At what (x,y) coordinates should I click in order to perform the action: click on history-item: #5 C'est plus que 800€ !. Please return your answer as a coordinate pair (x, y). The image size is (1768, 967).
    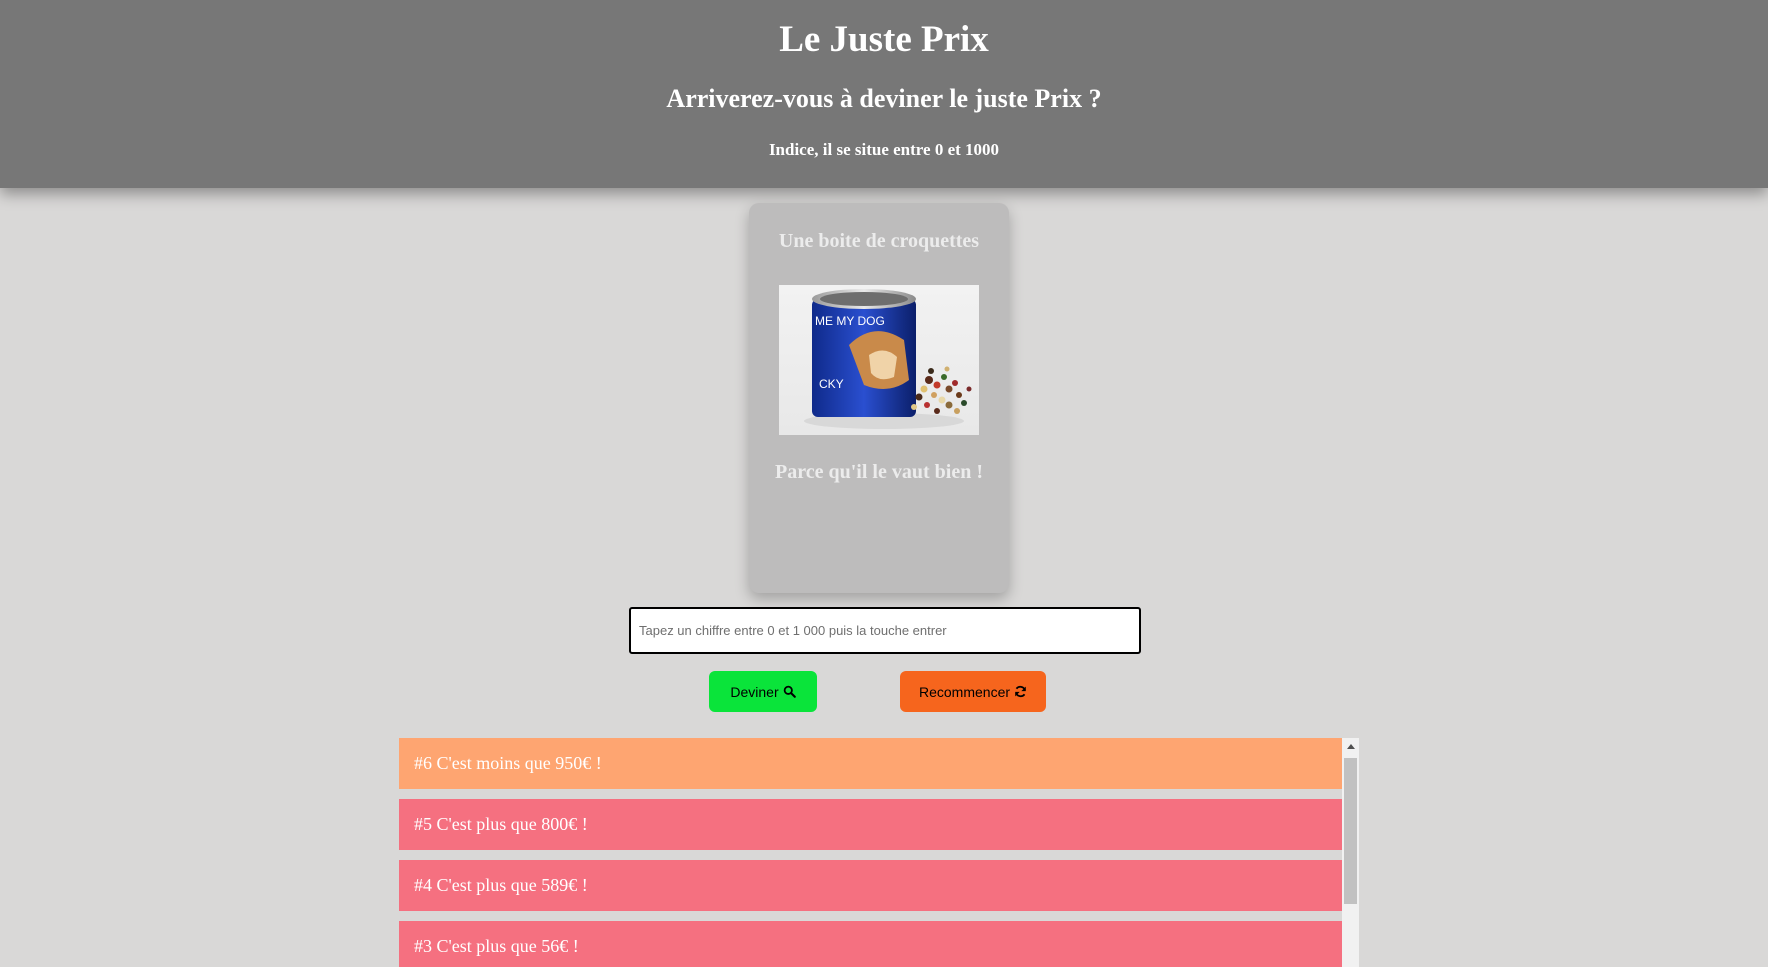
    Looking at the image, I should click on (870, 824).